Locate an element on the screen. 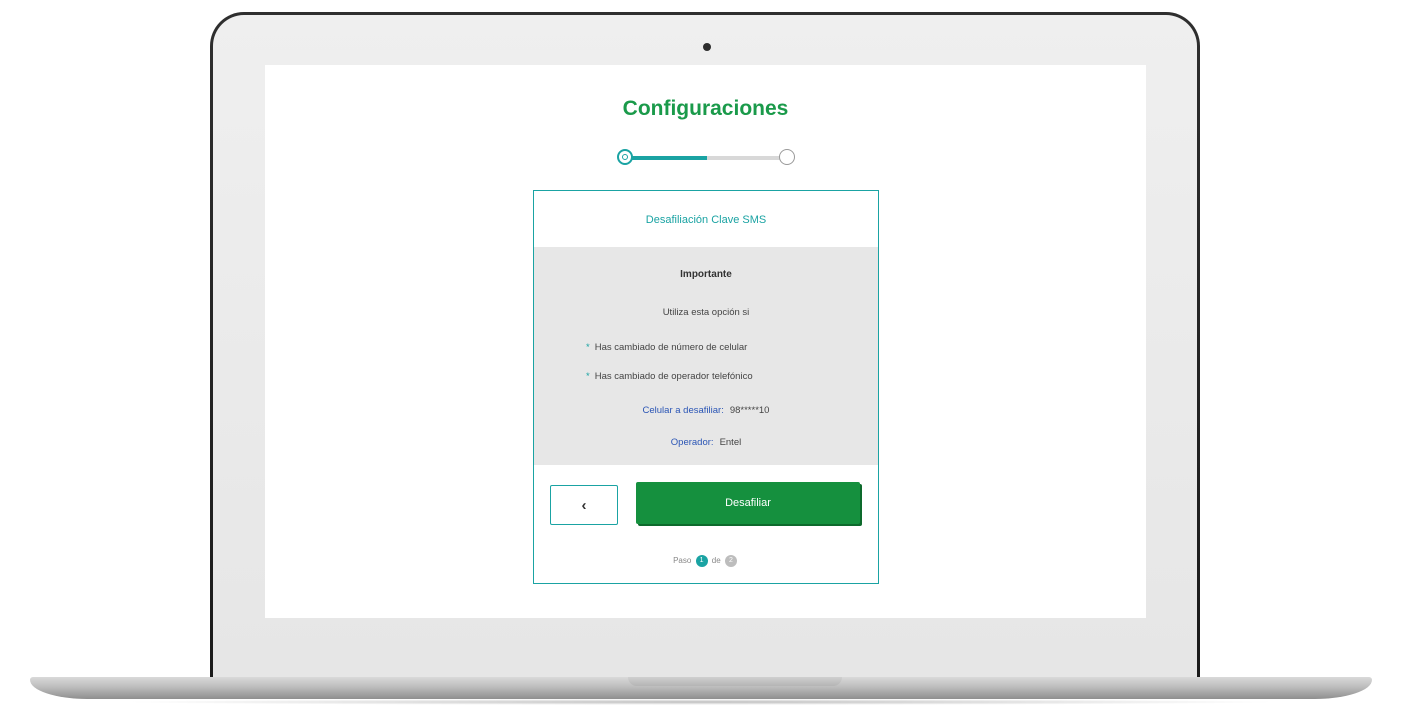 This screenshot has width=1402, height=706. operator-label: Operador: is located at coordinates (692, 442).